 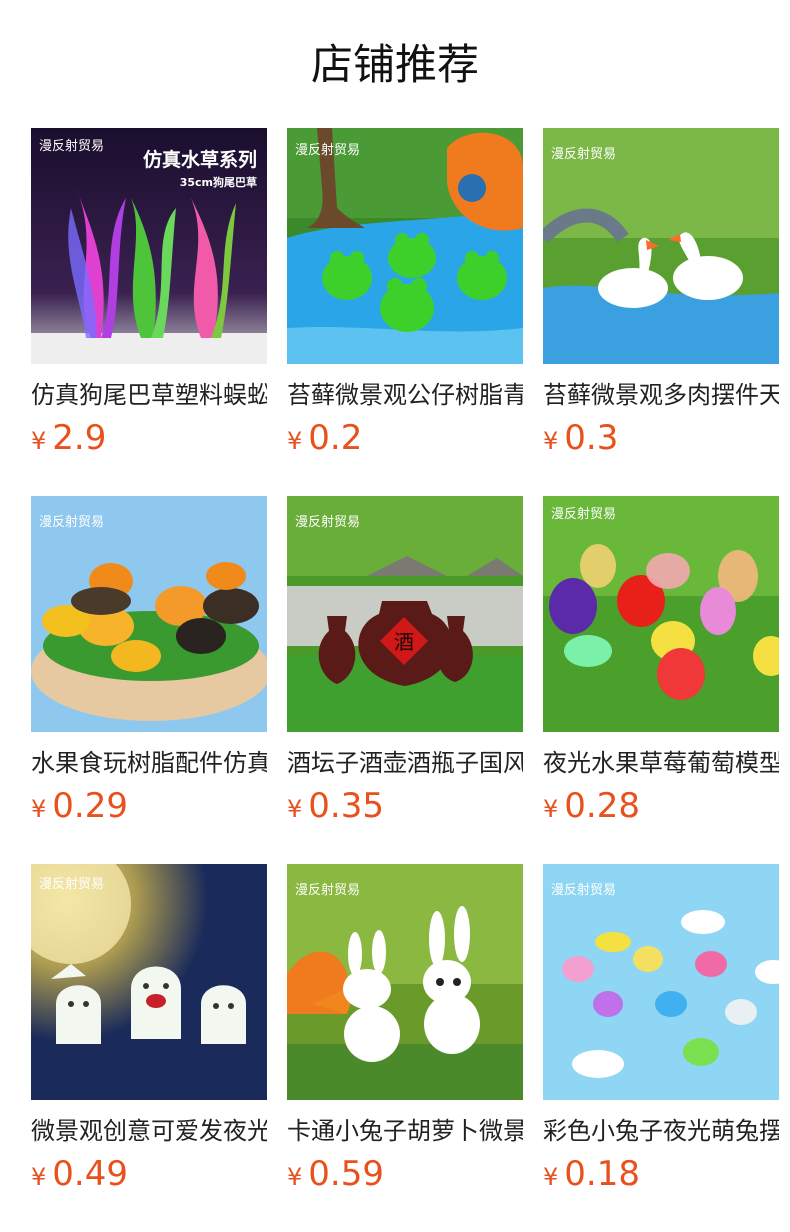 I want to click on product-name: 水果食玩树脂配件仿真南瓜, so click(x=149, y=763).